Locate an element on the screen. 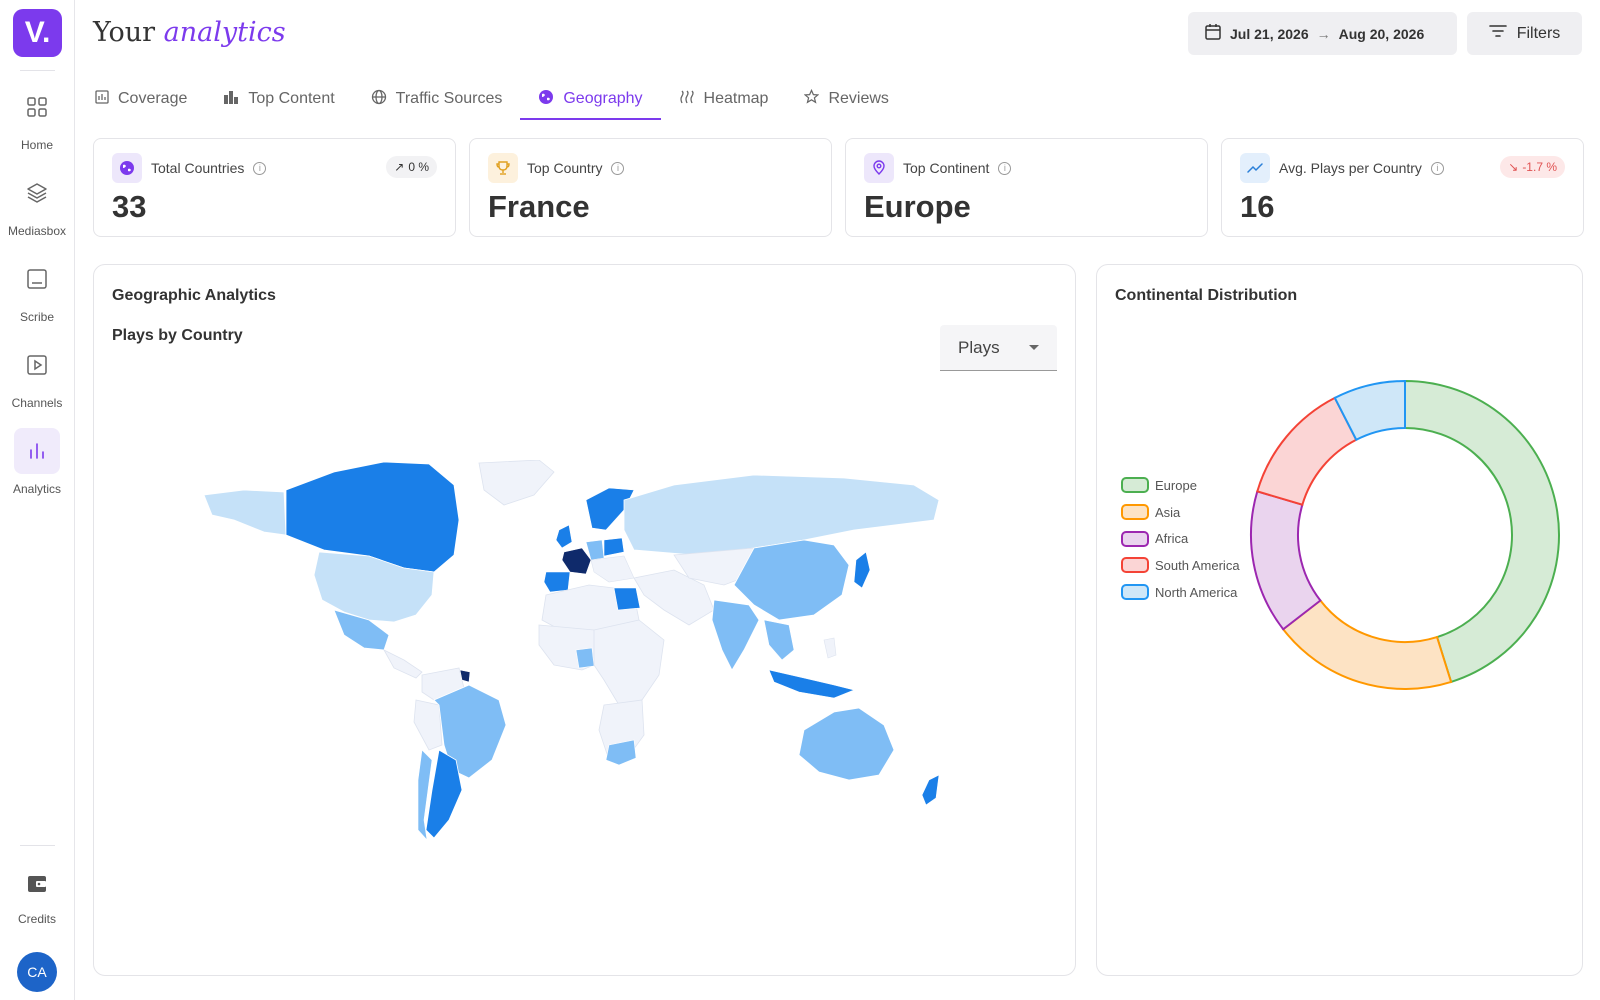  tab-geography: Geography is located at coordinates (590, 99).